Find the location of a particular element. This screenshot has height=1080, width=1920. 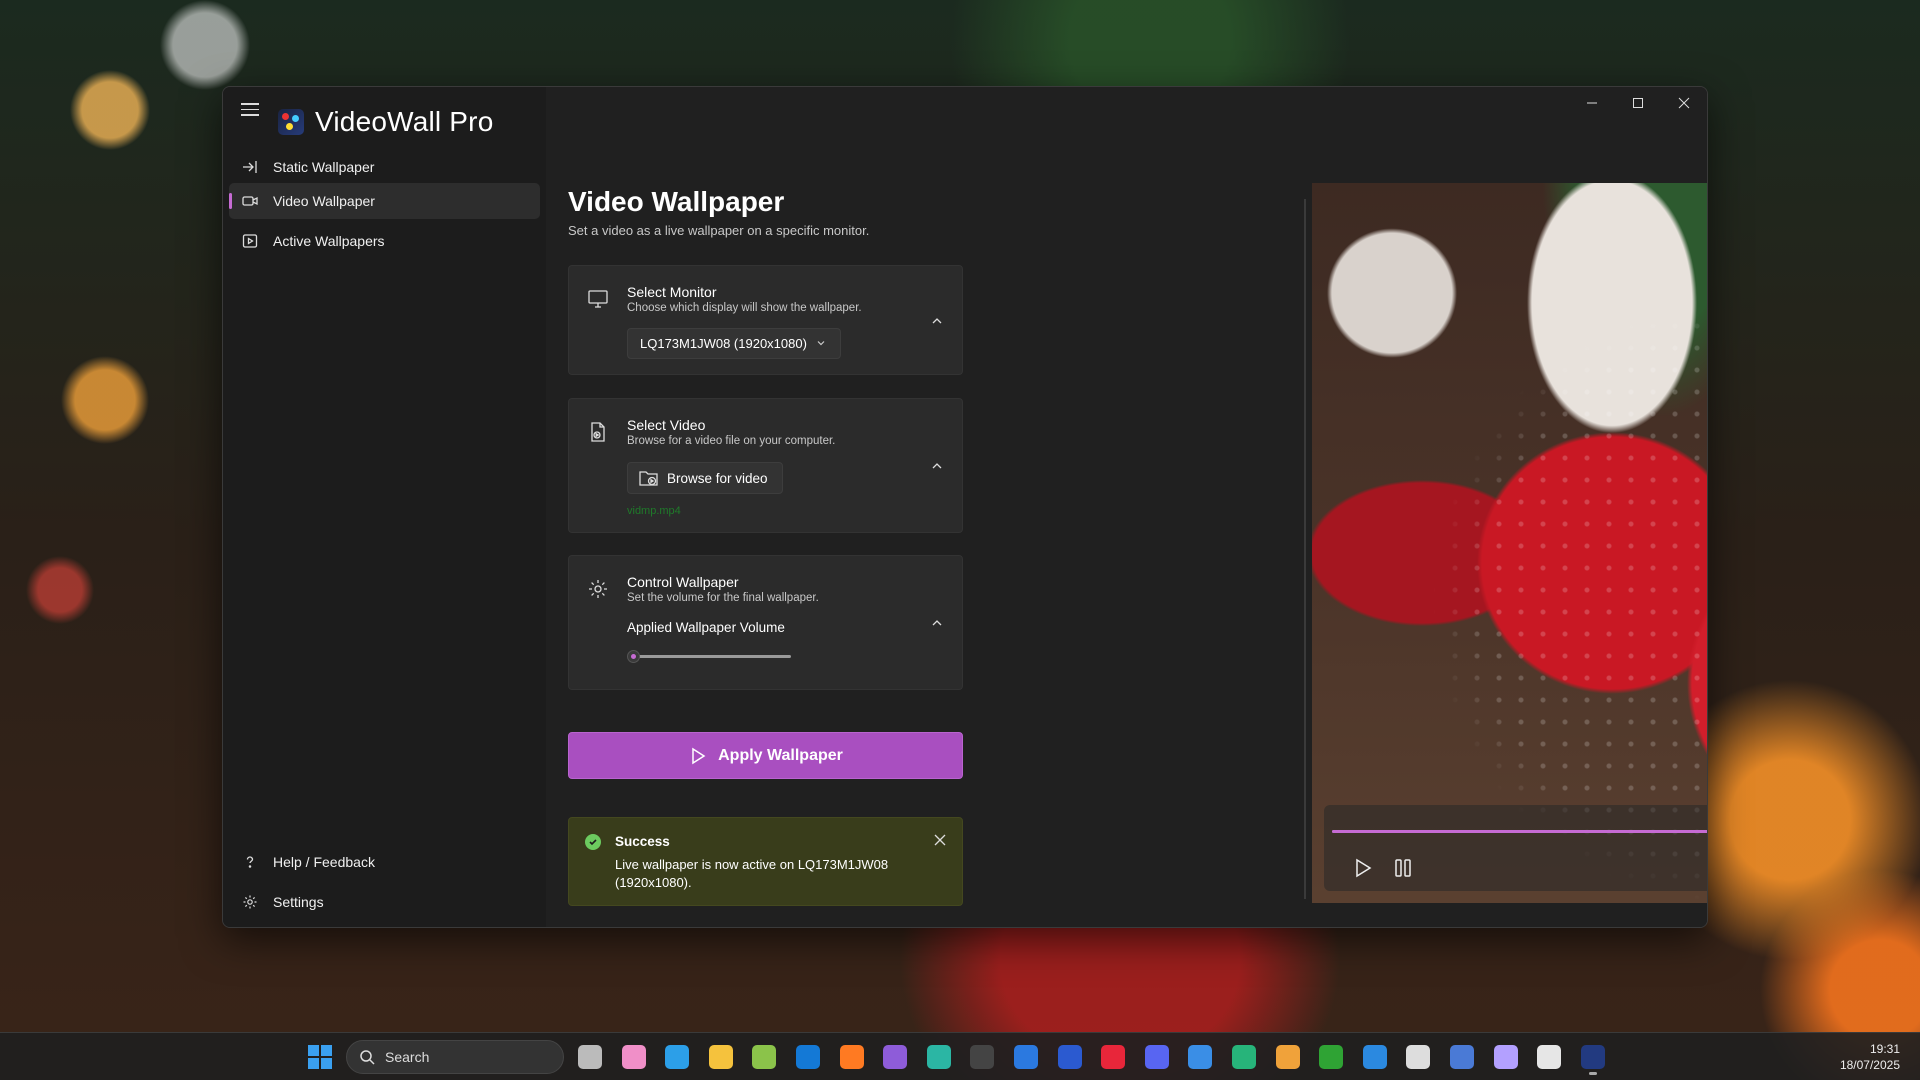

media-controls is located at coordinates (1515, 848).